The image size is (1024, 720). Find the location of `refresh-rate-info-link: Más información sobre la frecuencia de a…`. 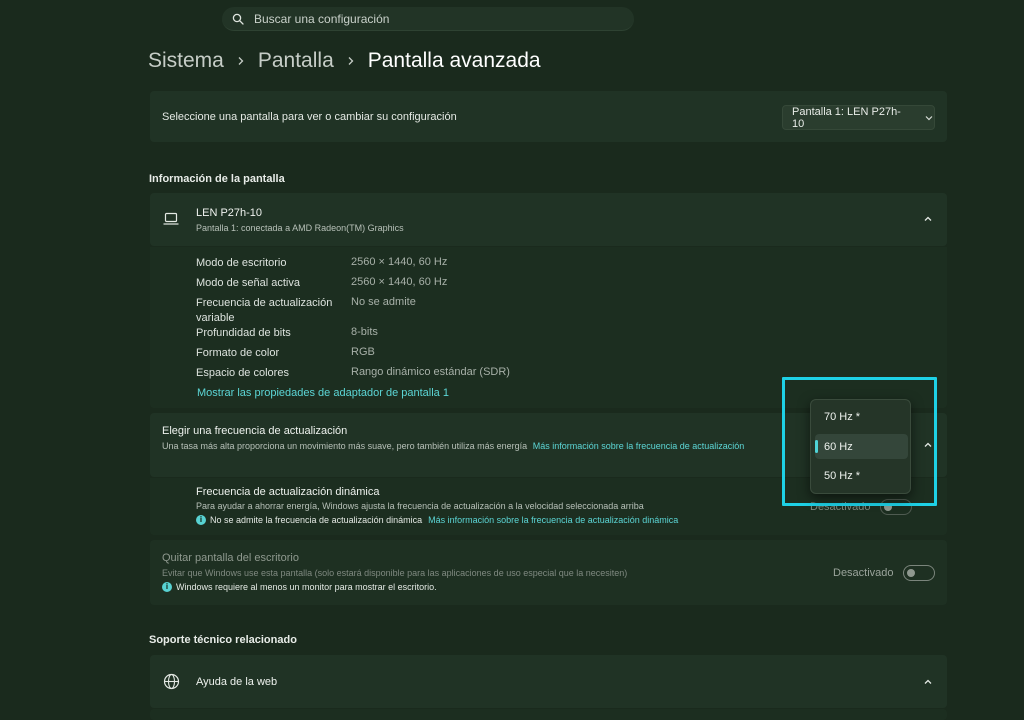

refresh-rate-info-link: Más información sobre la frecuencia de a… is located at coordinates (639, 446).